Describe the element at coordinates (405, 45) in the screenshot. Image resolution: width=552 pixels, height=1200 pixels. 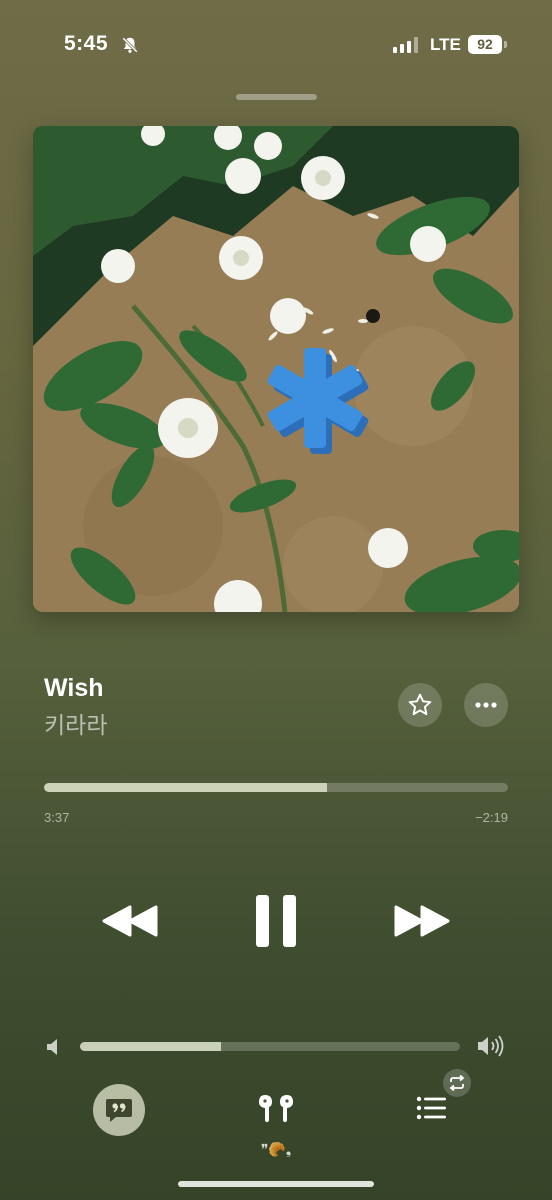
I see `signal-icon` at that location.